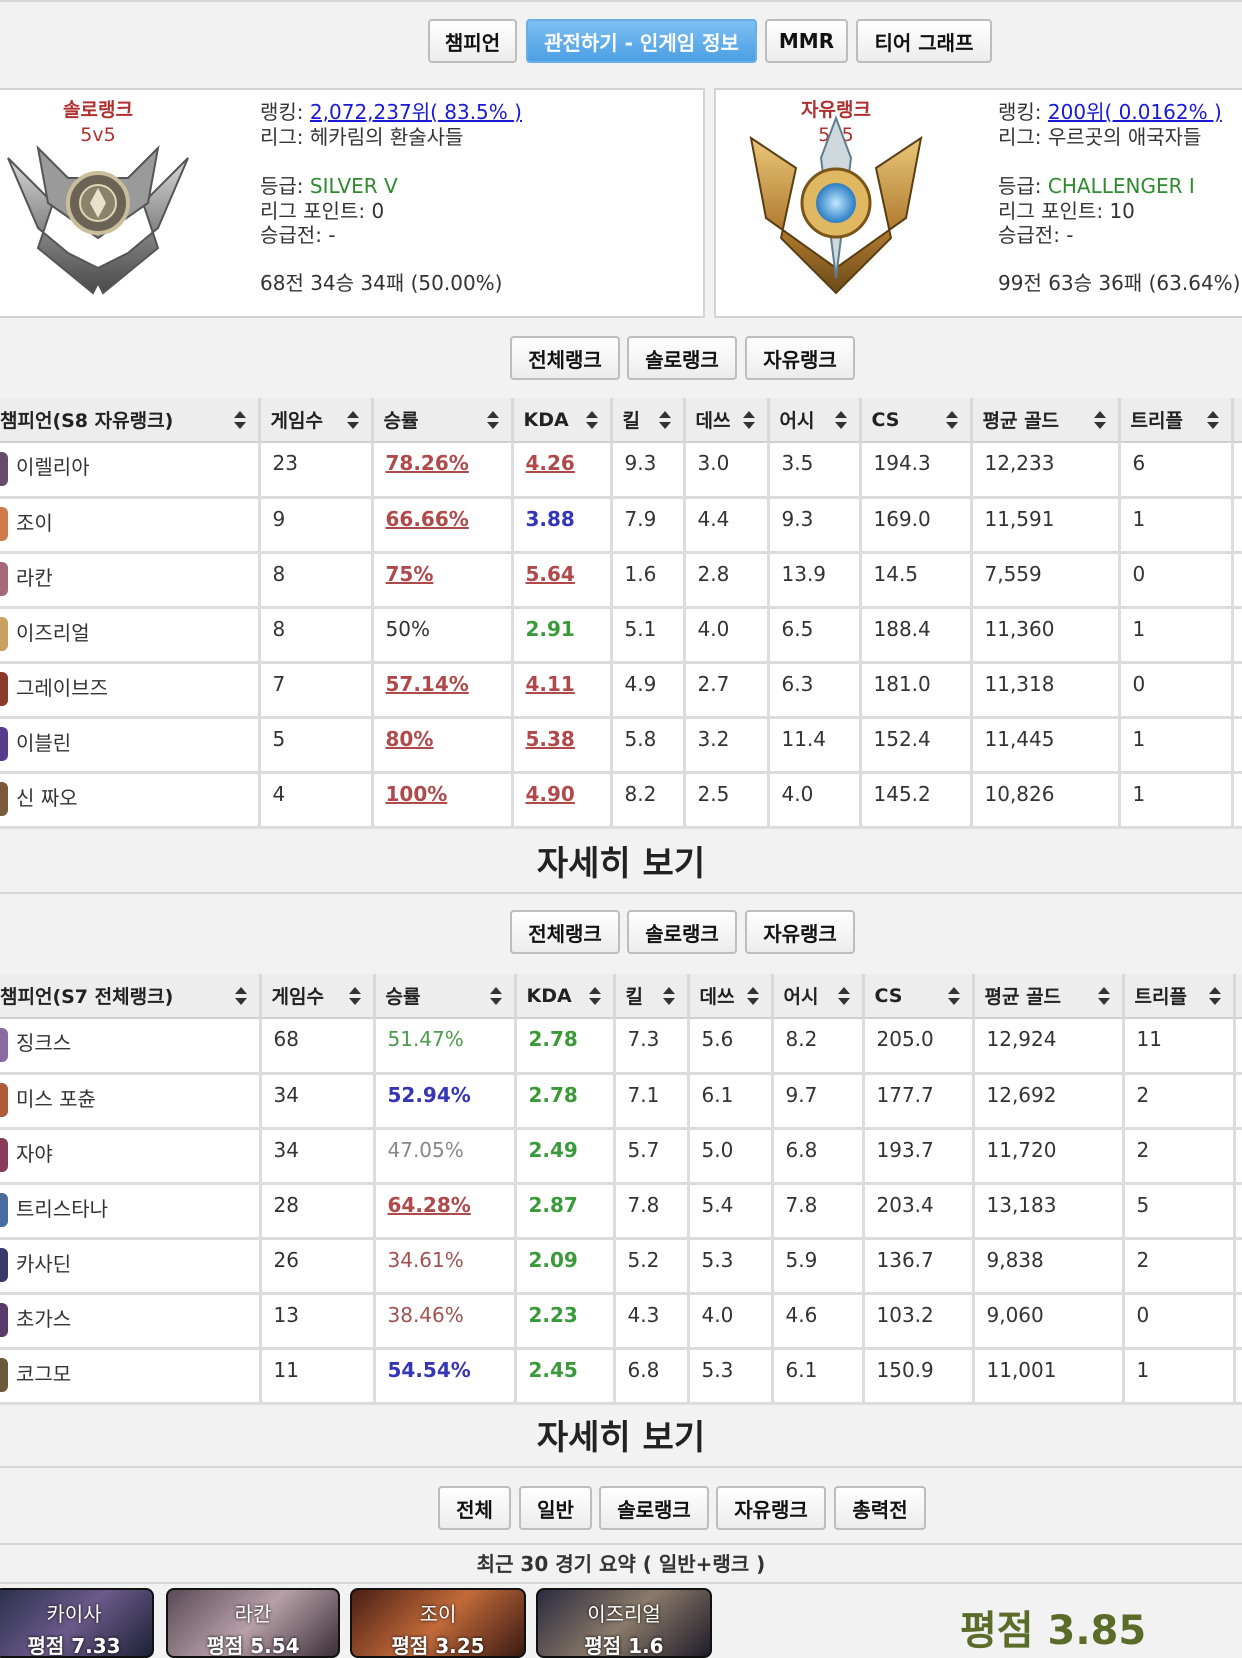 This screenshot has width=1242, height=1658. I want to click on champion-cell: 이즈리얼, so click(130, 635).